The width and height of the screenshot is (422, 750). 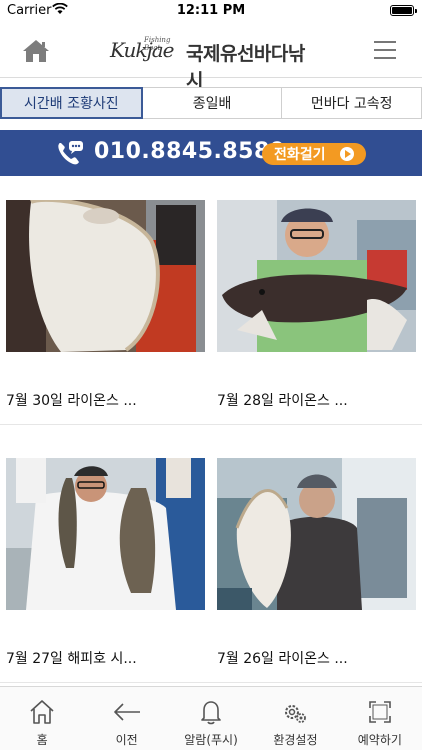 I want to click on play-arrow-icon, so click(x=347, y=154).